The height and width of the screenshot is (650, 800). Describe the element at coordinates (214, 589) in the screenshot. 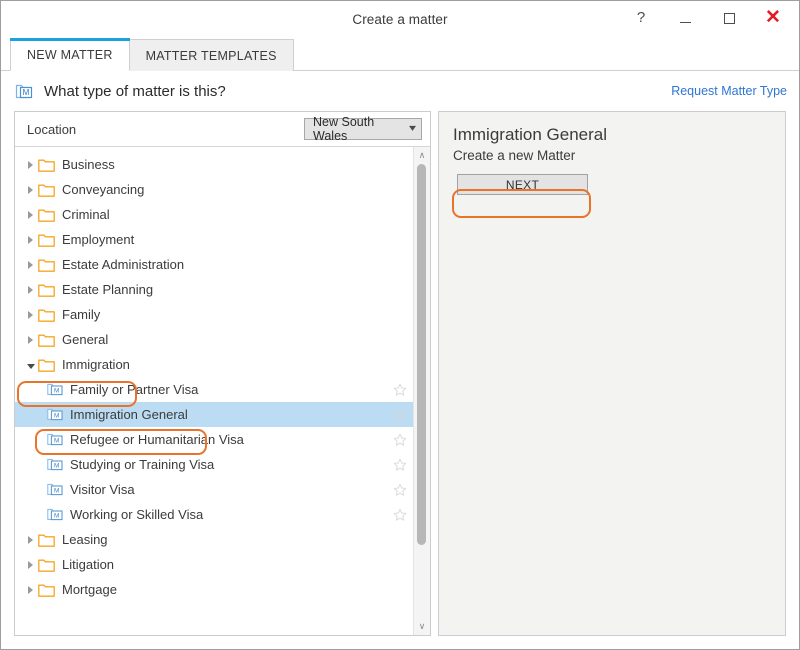

I see `tree-item-mortgage: Mortgage` at that location.